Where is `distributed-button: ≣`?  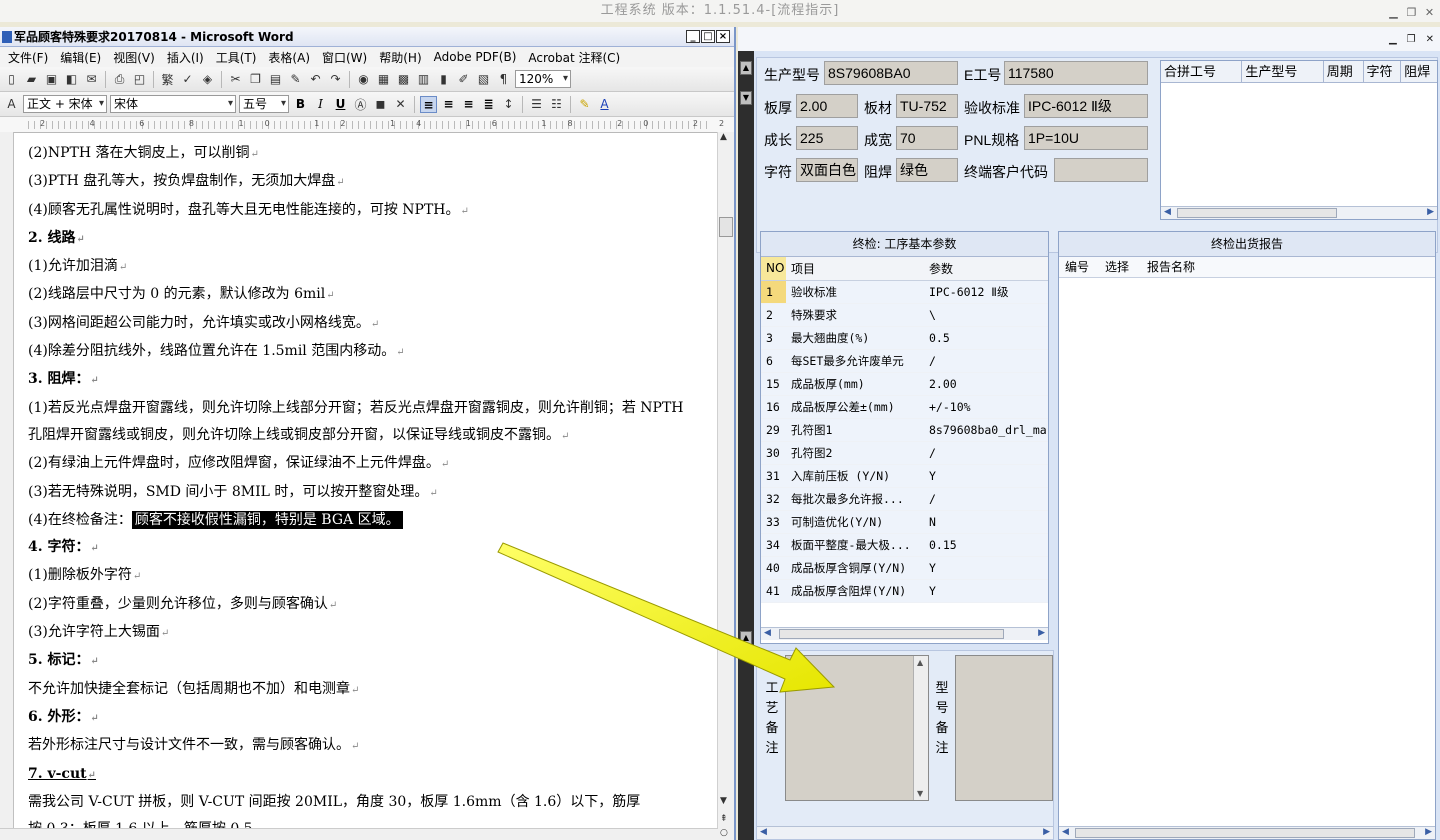
distributed-button: ≣ is located at coordinates (488, 104).